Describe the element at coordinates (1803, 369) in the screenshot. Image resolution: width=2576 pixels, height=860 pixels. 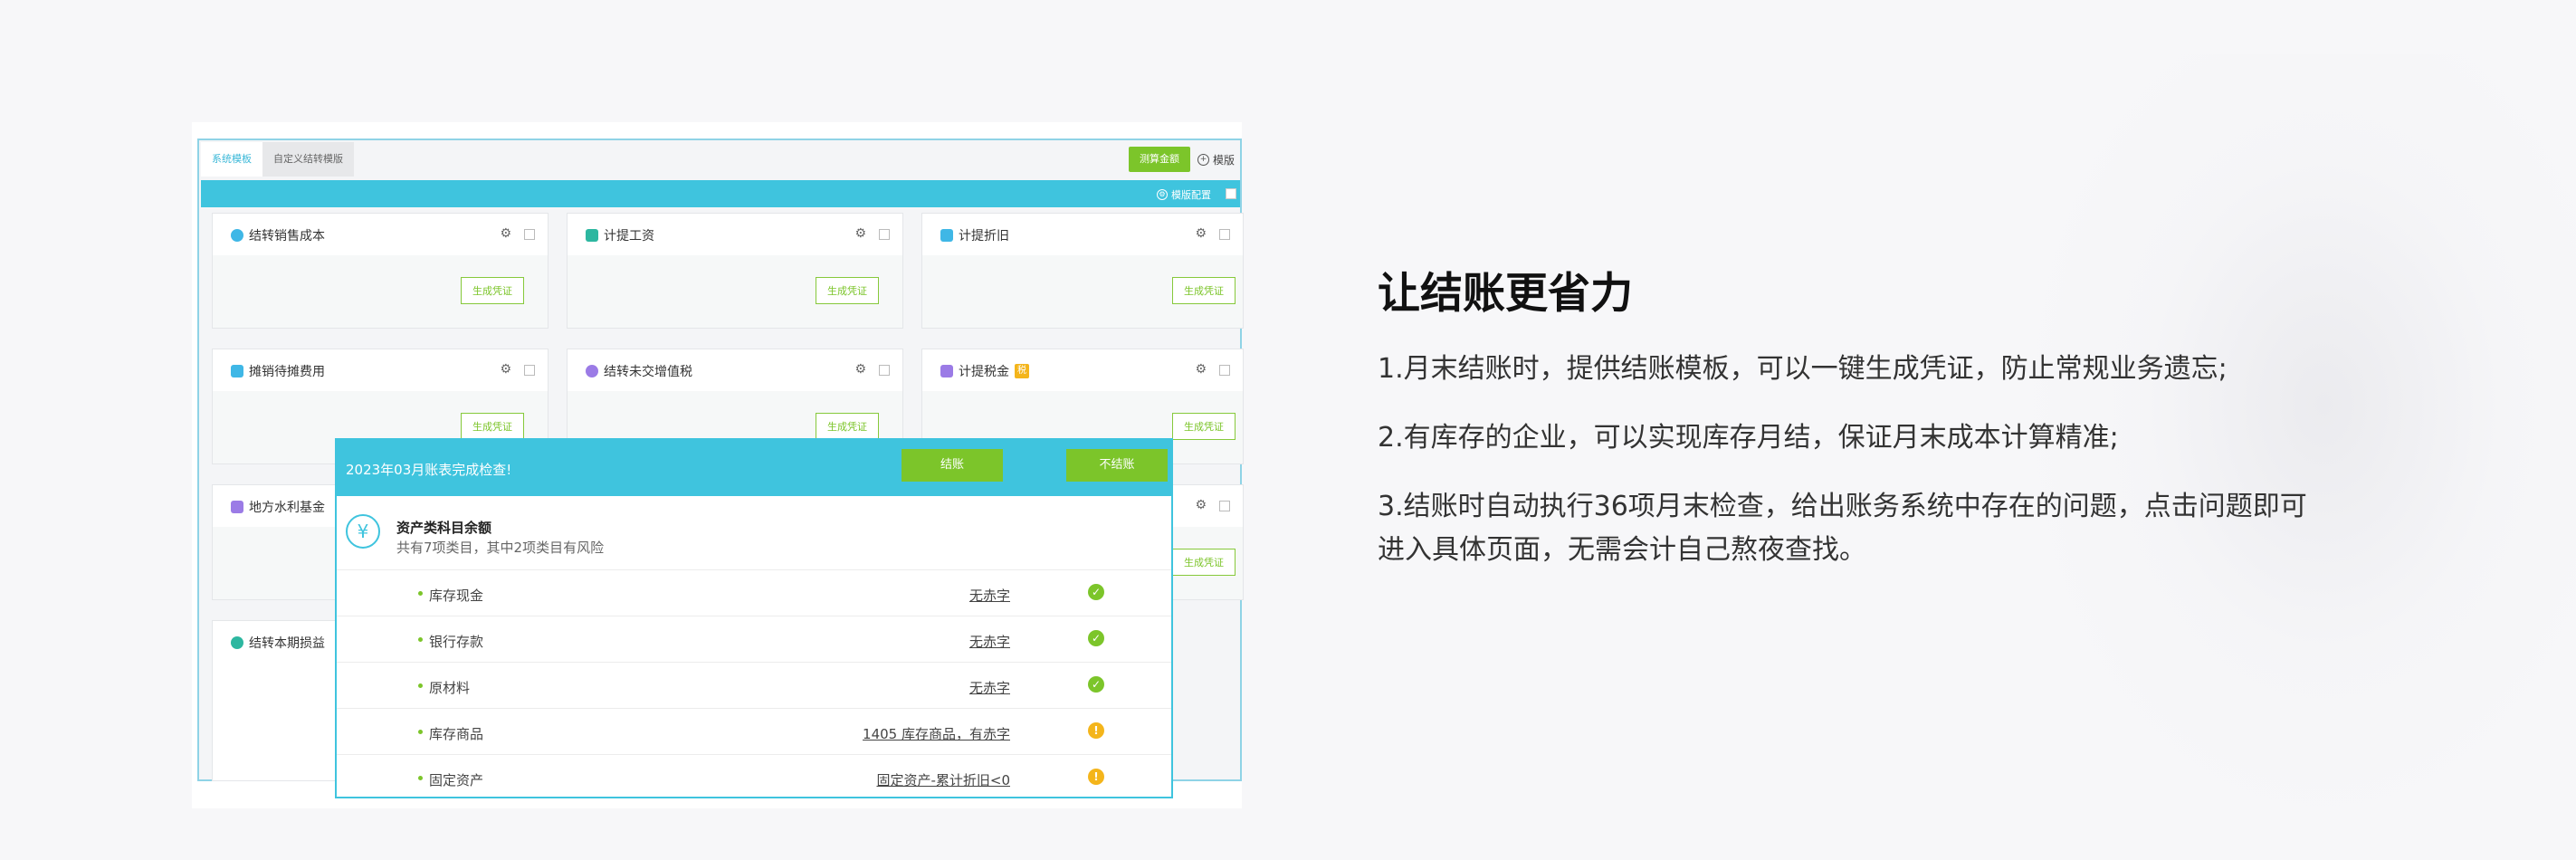
I see `feature-point: 1.月末结账时，提供结账模板，可以一键生成凭证，防止常规业务遗忘;` at that location.